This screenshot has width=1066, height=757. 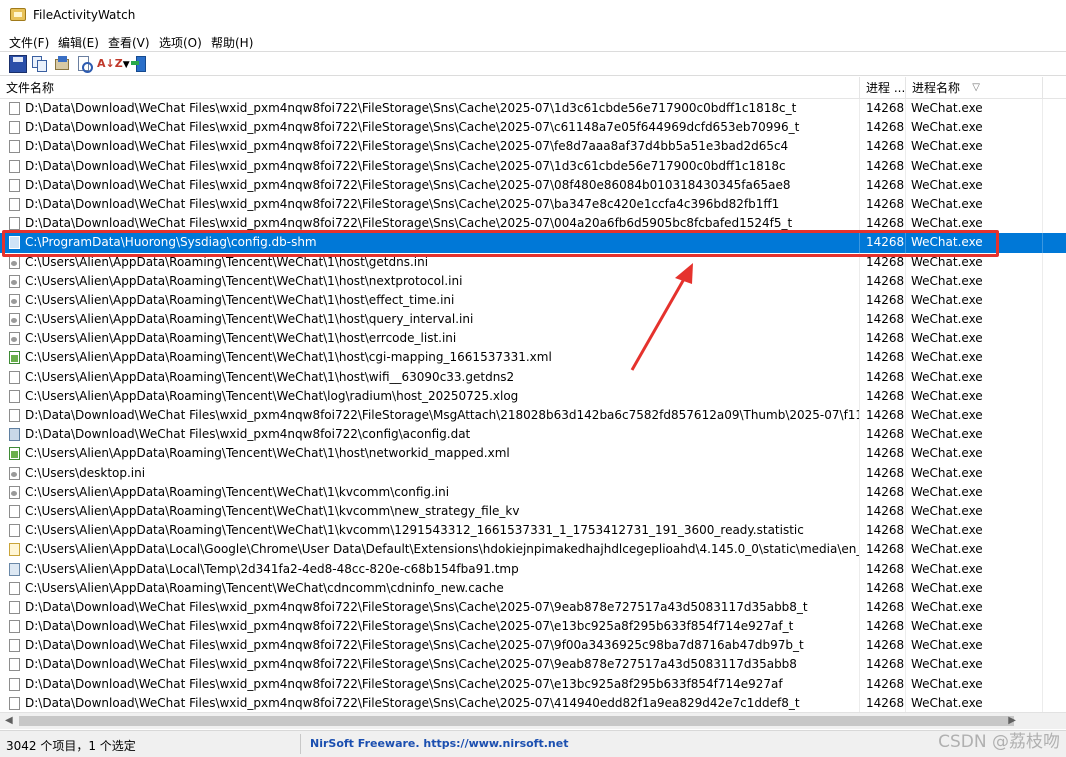 What do you see at coordinates (40, 64) in the screenshot?
I see `copy-icon` at bounding box center [40, 64].